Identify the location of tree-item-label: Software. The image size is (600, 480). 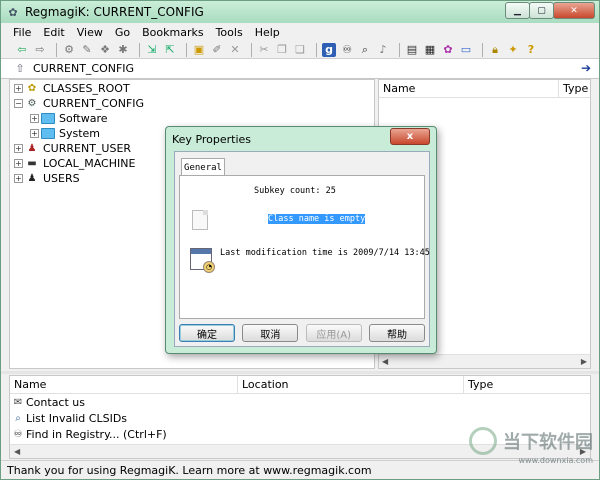
(83, 118).